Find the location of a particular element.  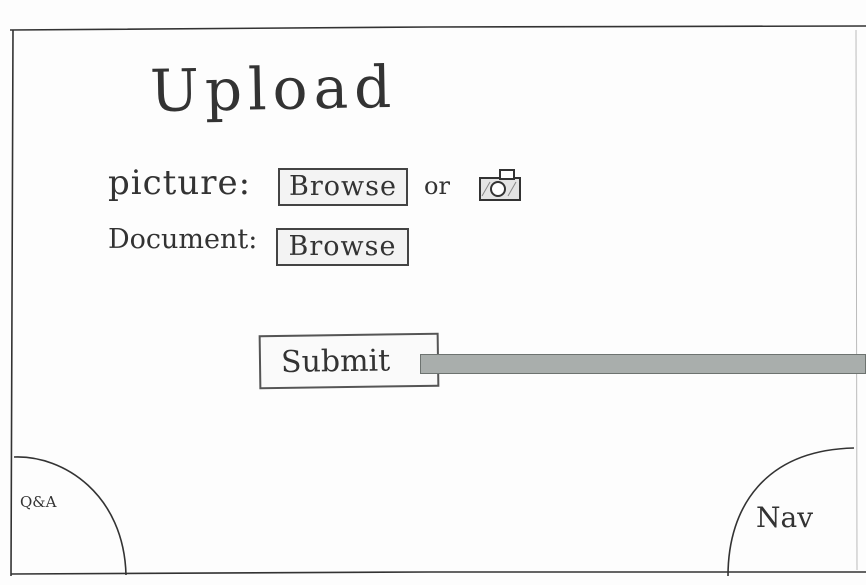

camera-icon is located at coordinates (500, 185).